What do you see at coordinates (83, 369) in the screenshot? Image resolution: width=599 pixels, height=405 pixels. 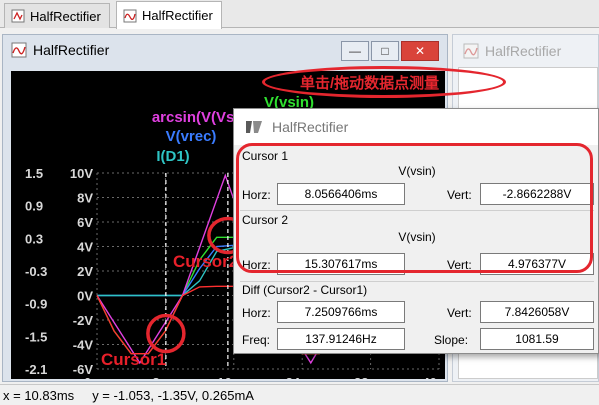 I see `y-right-tick-label: -6V` at bounding box center [83, 369].